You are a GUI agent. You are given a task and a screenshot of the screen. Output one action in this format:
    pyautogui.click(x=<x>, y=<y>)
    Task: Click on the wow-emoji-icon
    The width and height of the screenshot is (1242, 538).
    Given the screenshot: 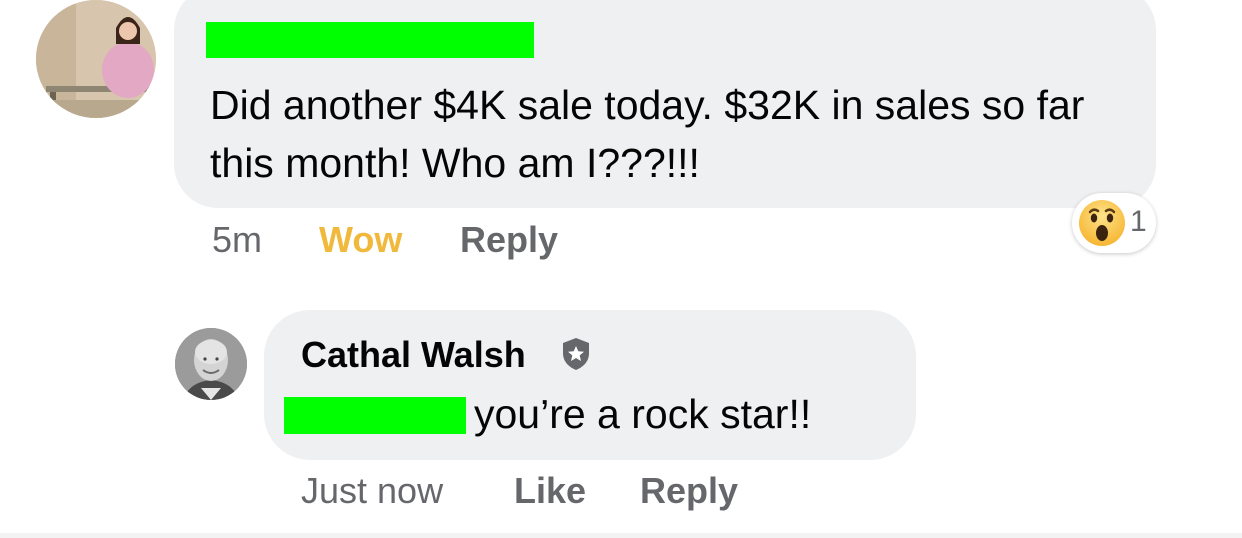 What is the action you would take?
    pyautogui.click(x=1102, y=223)
    